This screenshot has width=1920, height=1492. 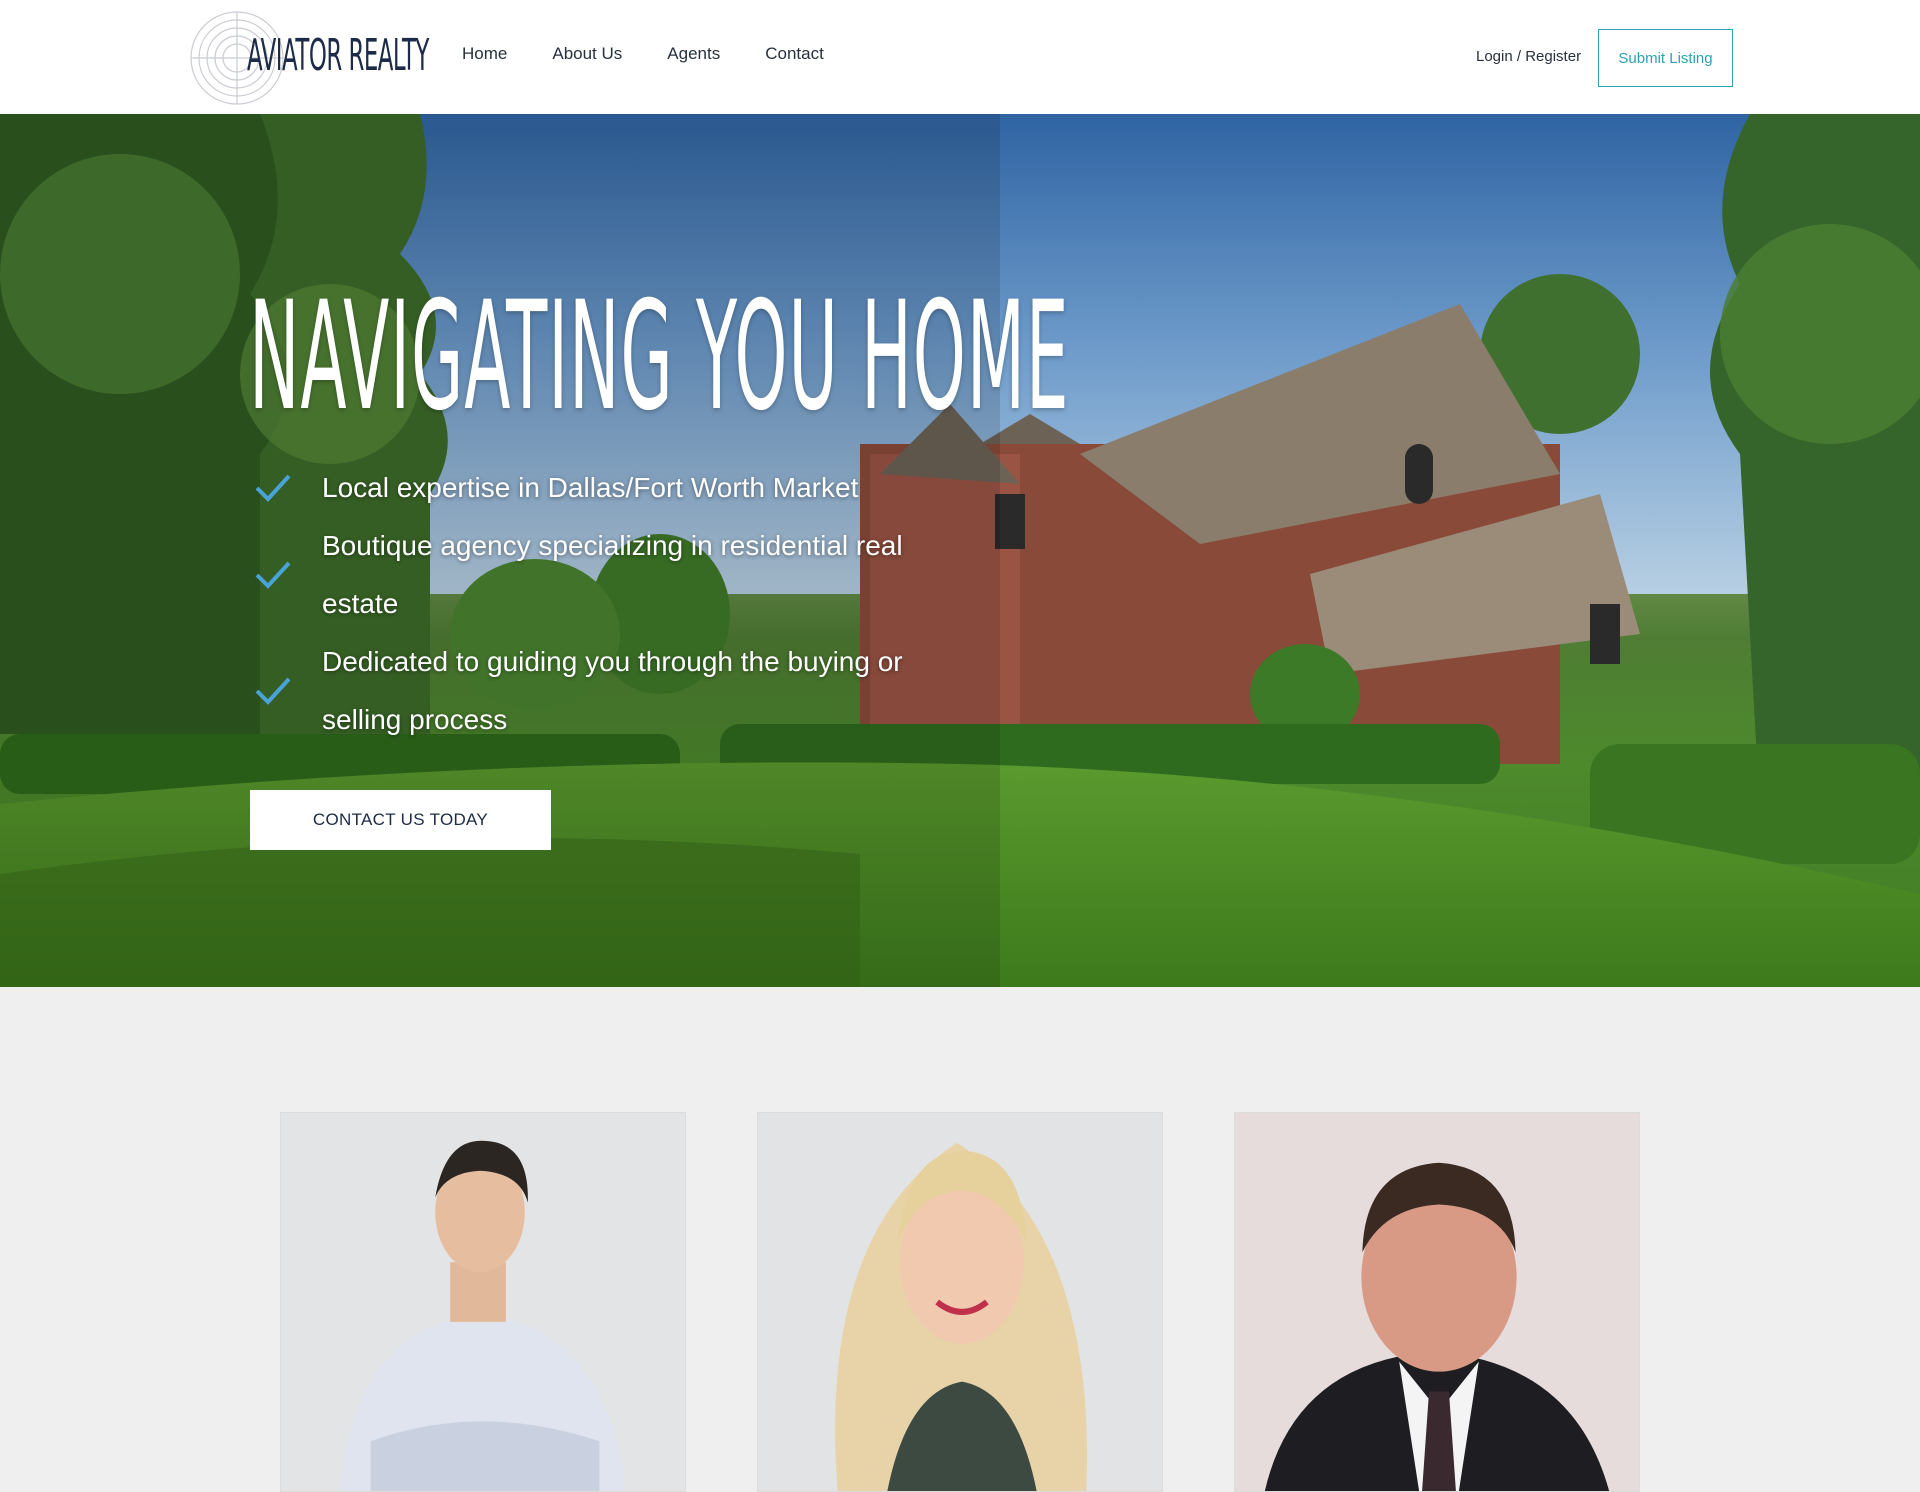 I want to click on main-nav: Home About Us Agents Contact, so click(x=665, y=54).